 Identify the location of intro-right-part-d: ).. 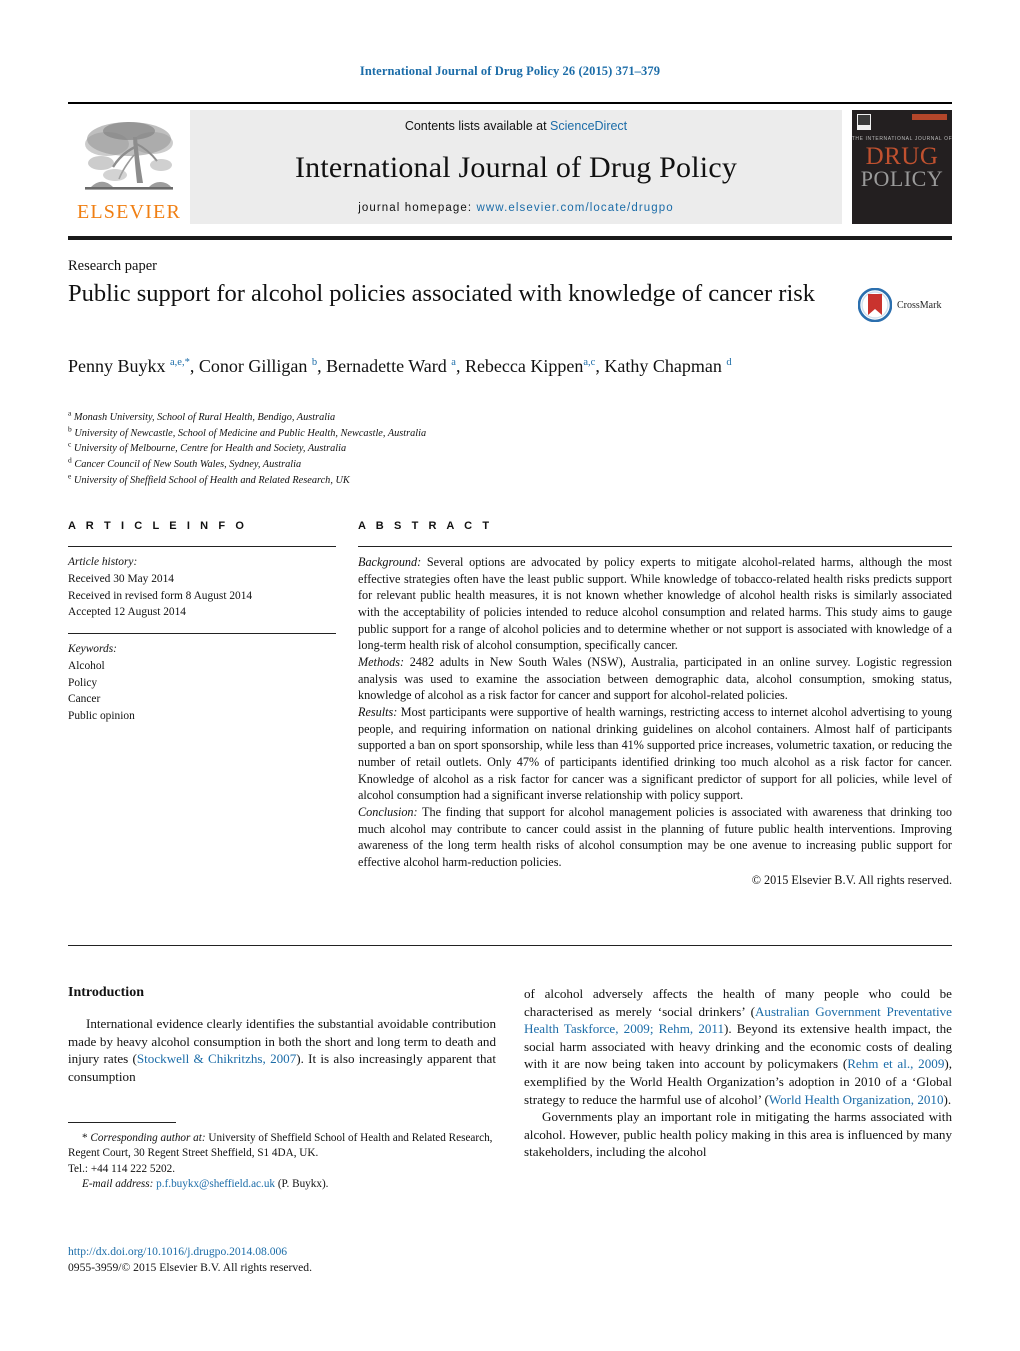
(947, 1099).